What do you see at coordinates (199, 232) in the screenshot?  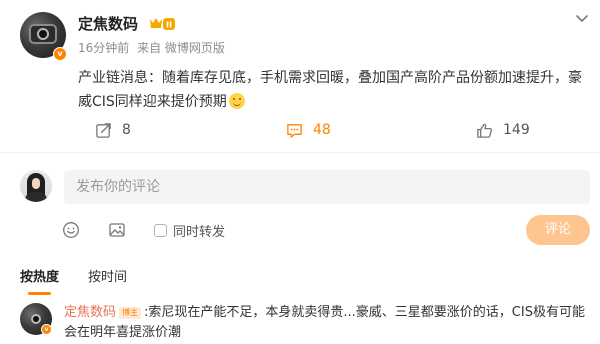 I see `repost-label: 同时转发` at bounding box center [199, 232].